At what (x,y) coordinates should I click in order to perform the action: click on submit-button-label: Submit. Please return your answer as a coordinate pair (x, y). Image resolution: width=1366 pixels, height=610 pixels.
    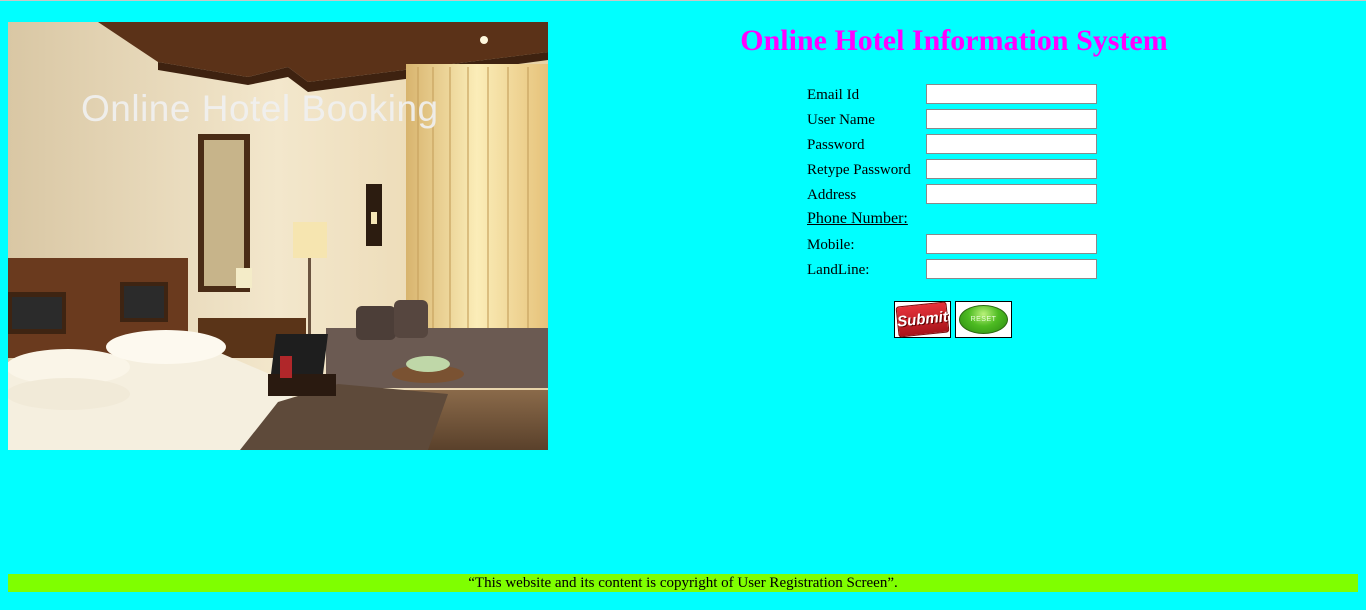
    Looking at the image, I should click on (922, 319).